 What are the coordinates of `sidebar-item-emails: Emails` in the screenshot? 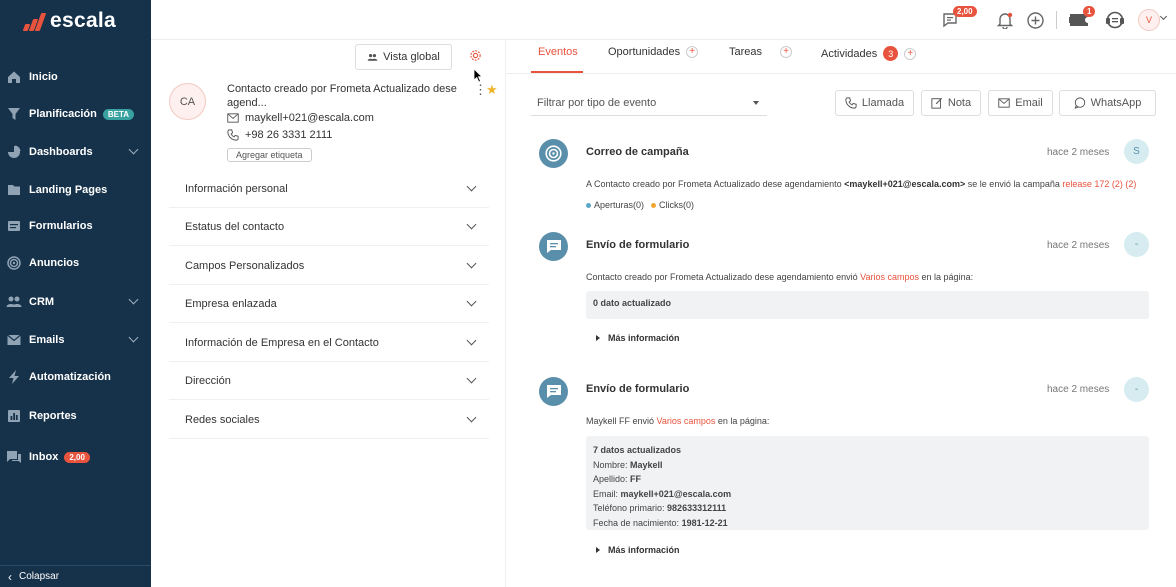 It's located at (75, 340).